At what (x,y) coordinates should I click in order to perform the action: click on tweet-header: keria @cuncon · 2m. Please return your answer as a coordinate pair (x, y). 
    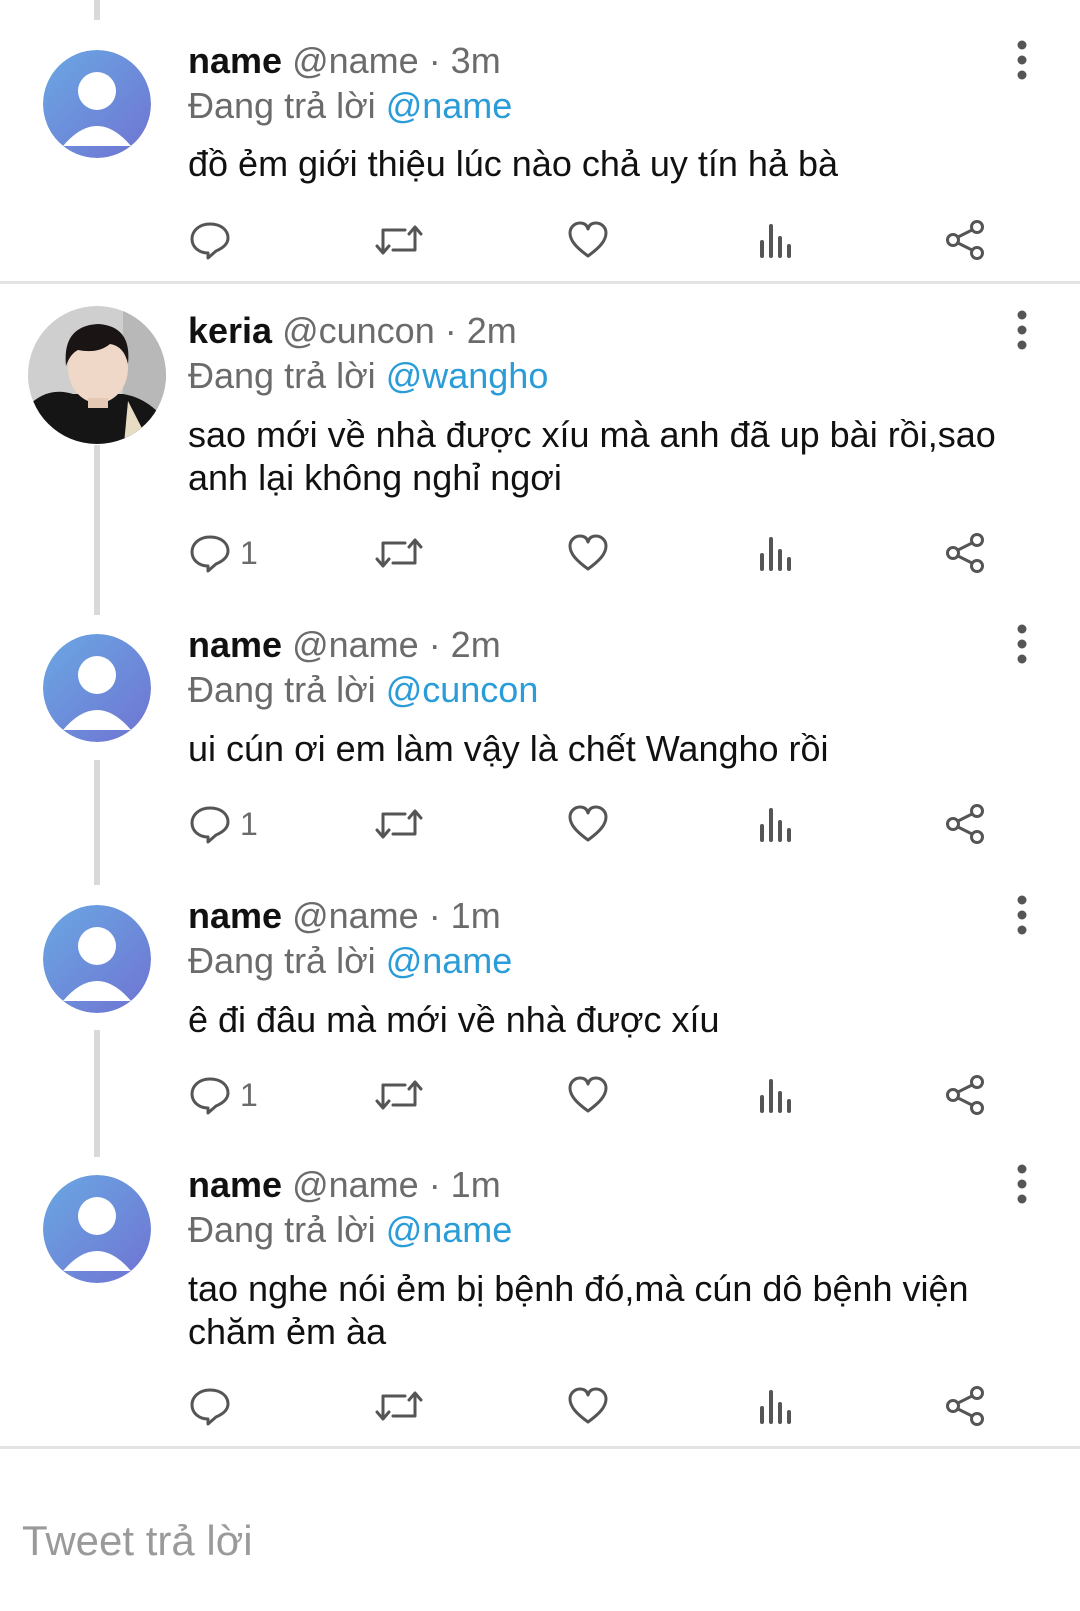
    Looking at the image, I should click on (352, 331).